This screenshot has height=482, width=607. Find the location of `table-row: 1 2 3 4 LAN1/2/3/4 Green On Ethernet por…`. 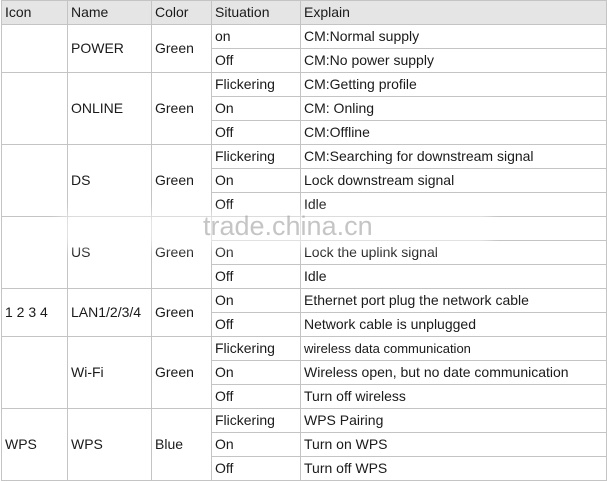

table-row: 1 2 3 4 LAN1/2/3/4 Green On Ethernet por… is located at coordinates (304, 312).